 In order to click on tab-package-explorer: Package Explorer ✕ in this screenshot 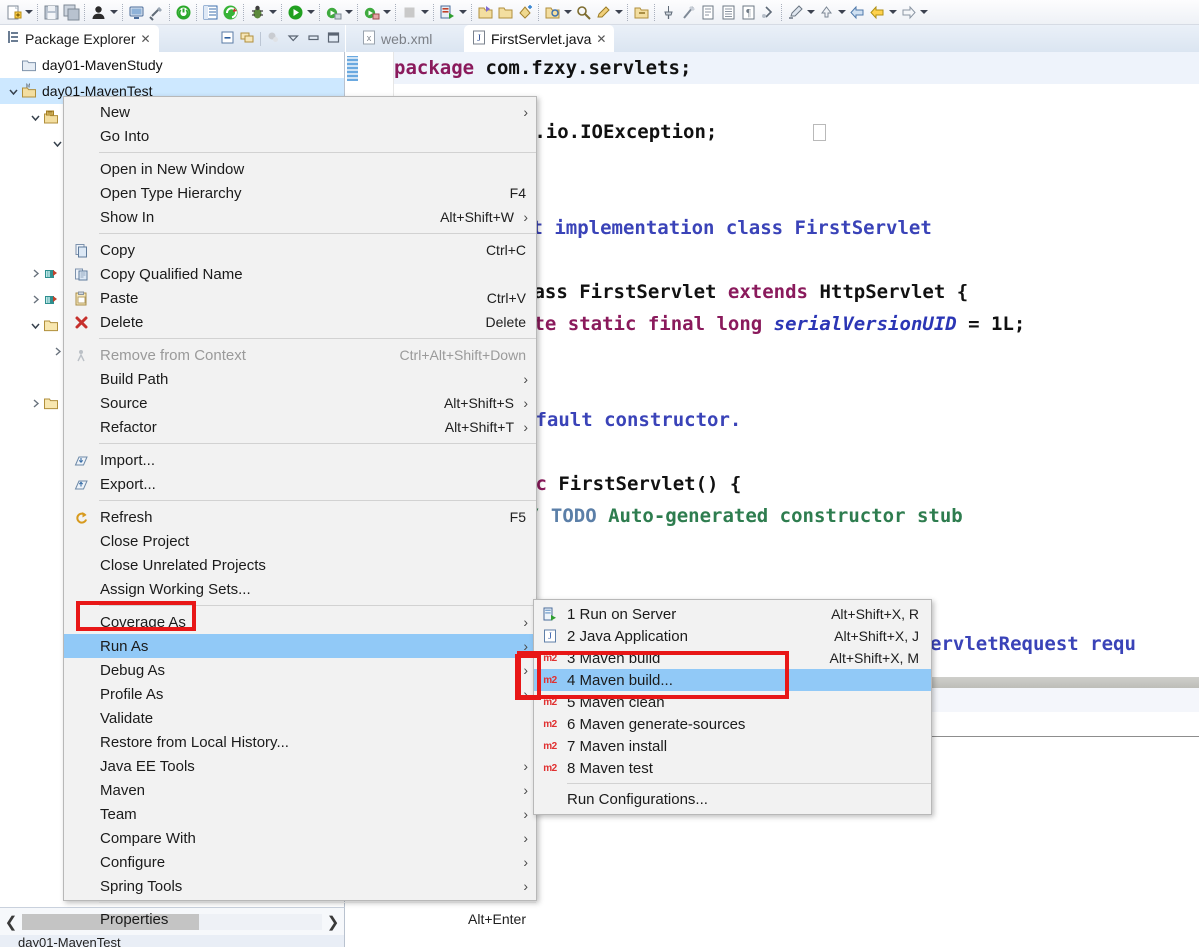, I will do `click(79, 38)`.